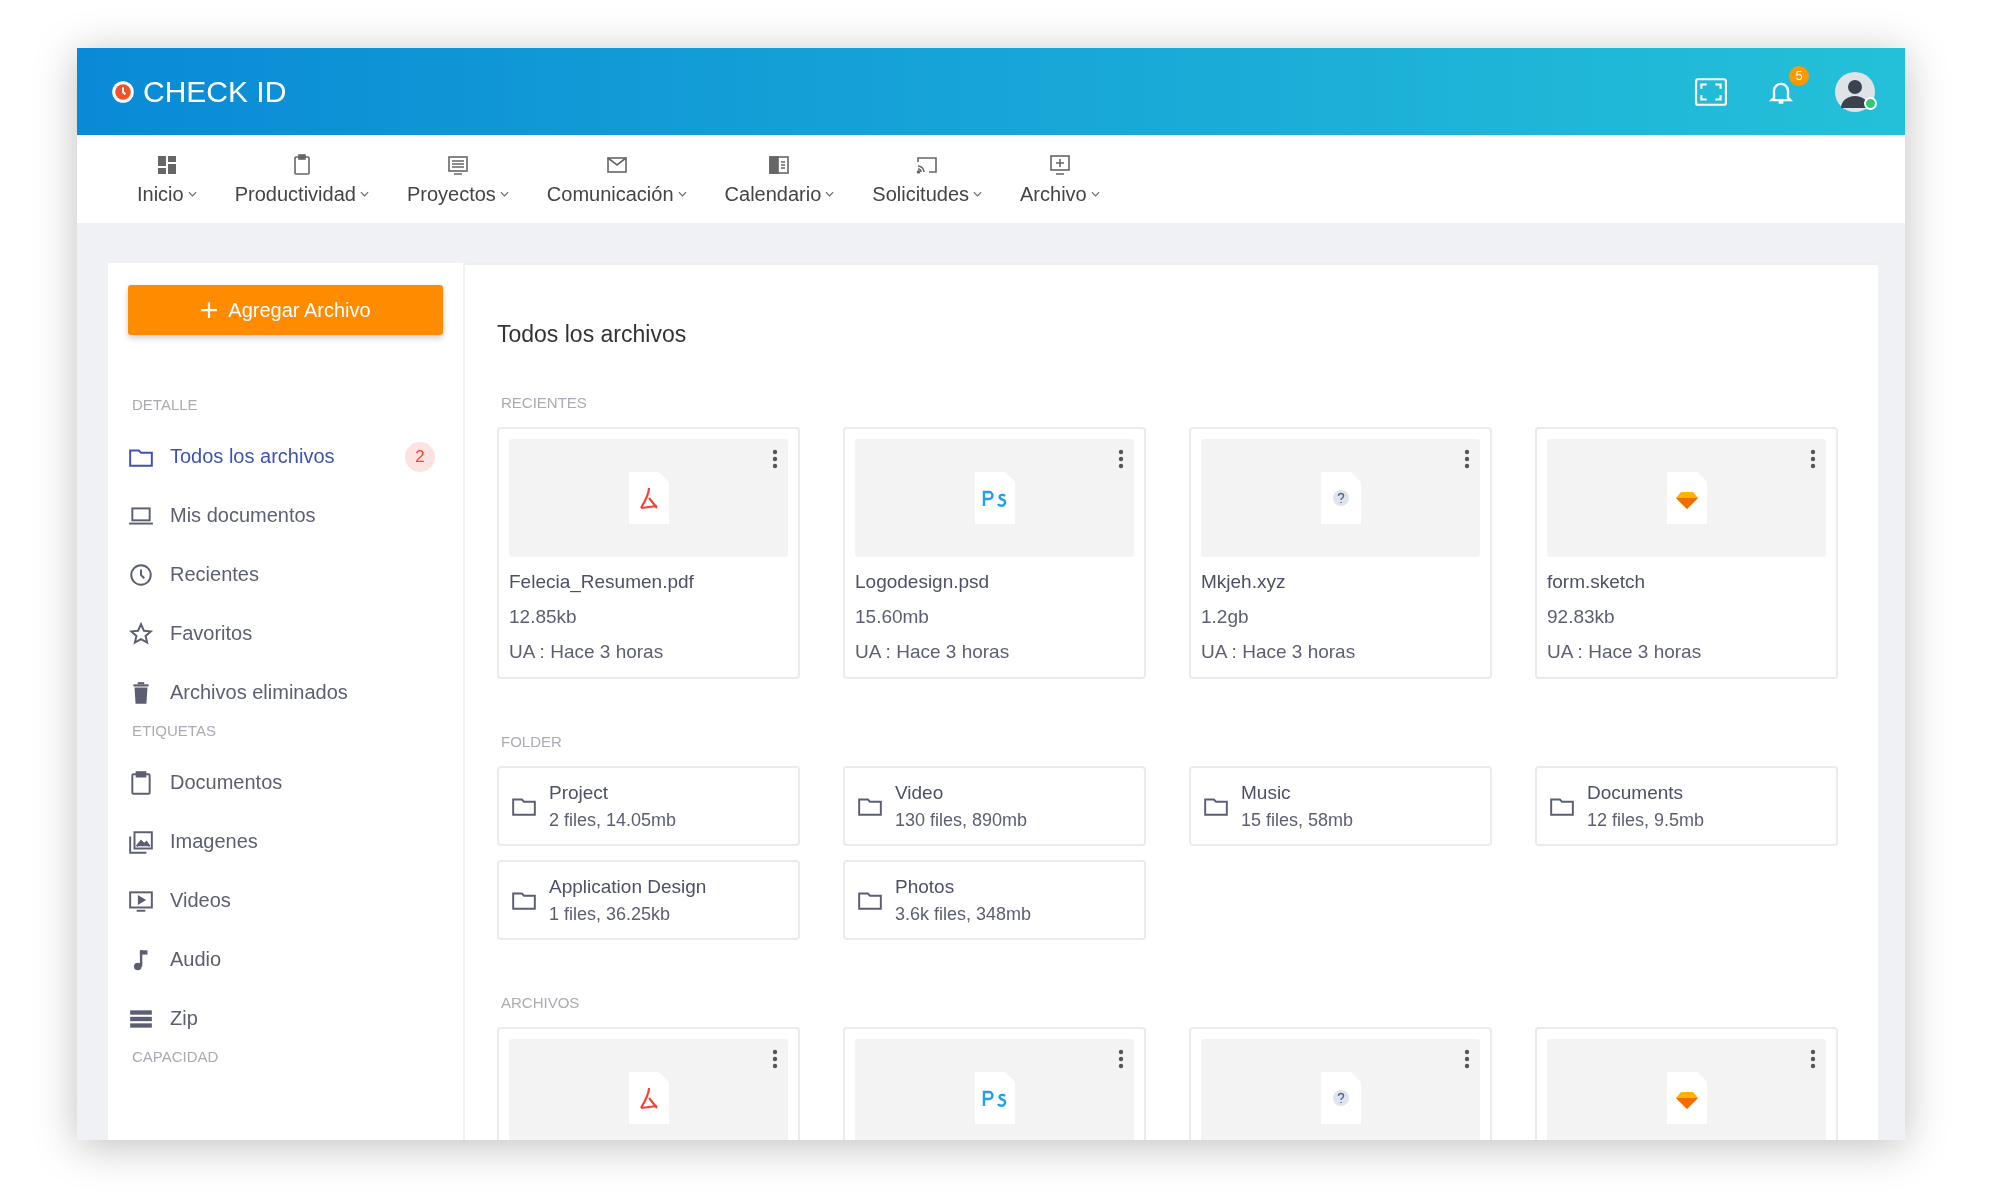  I want to click on folder-card: Application Design 1 files, 36.25kb, so click(648, 900).